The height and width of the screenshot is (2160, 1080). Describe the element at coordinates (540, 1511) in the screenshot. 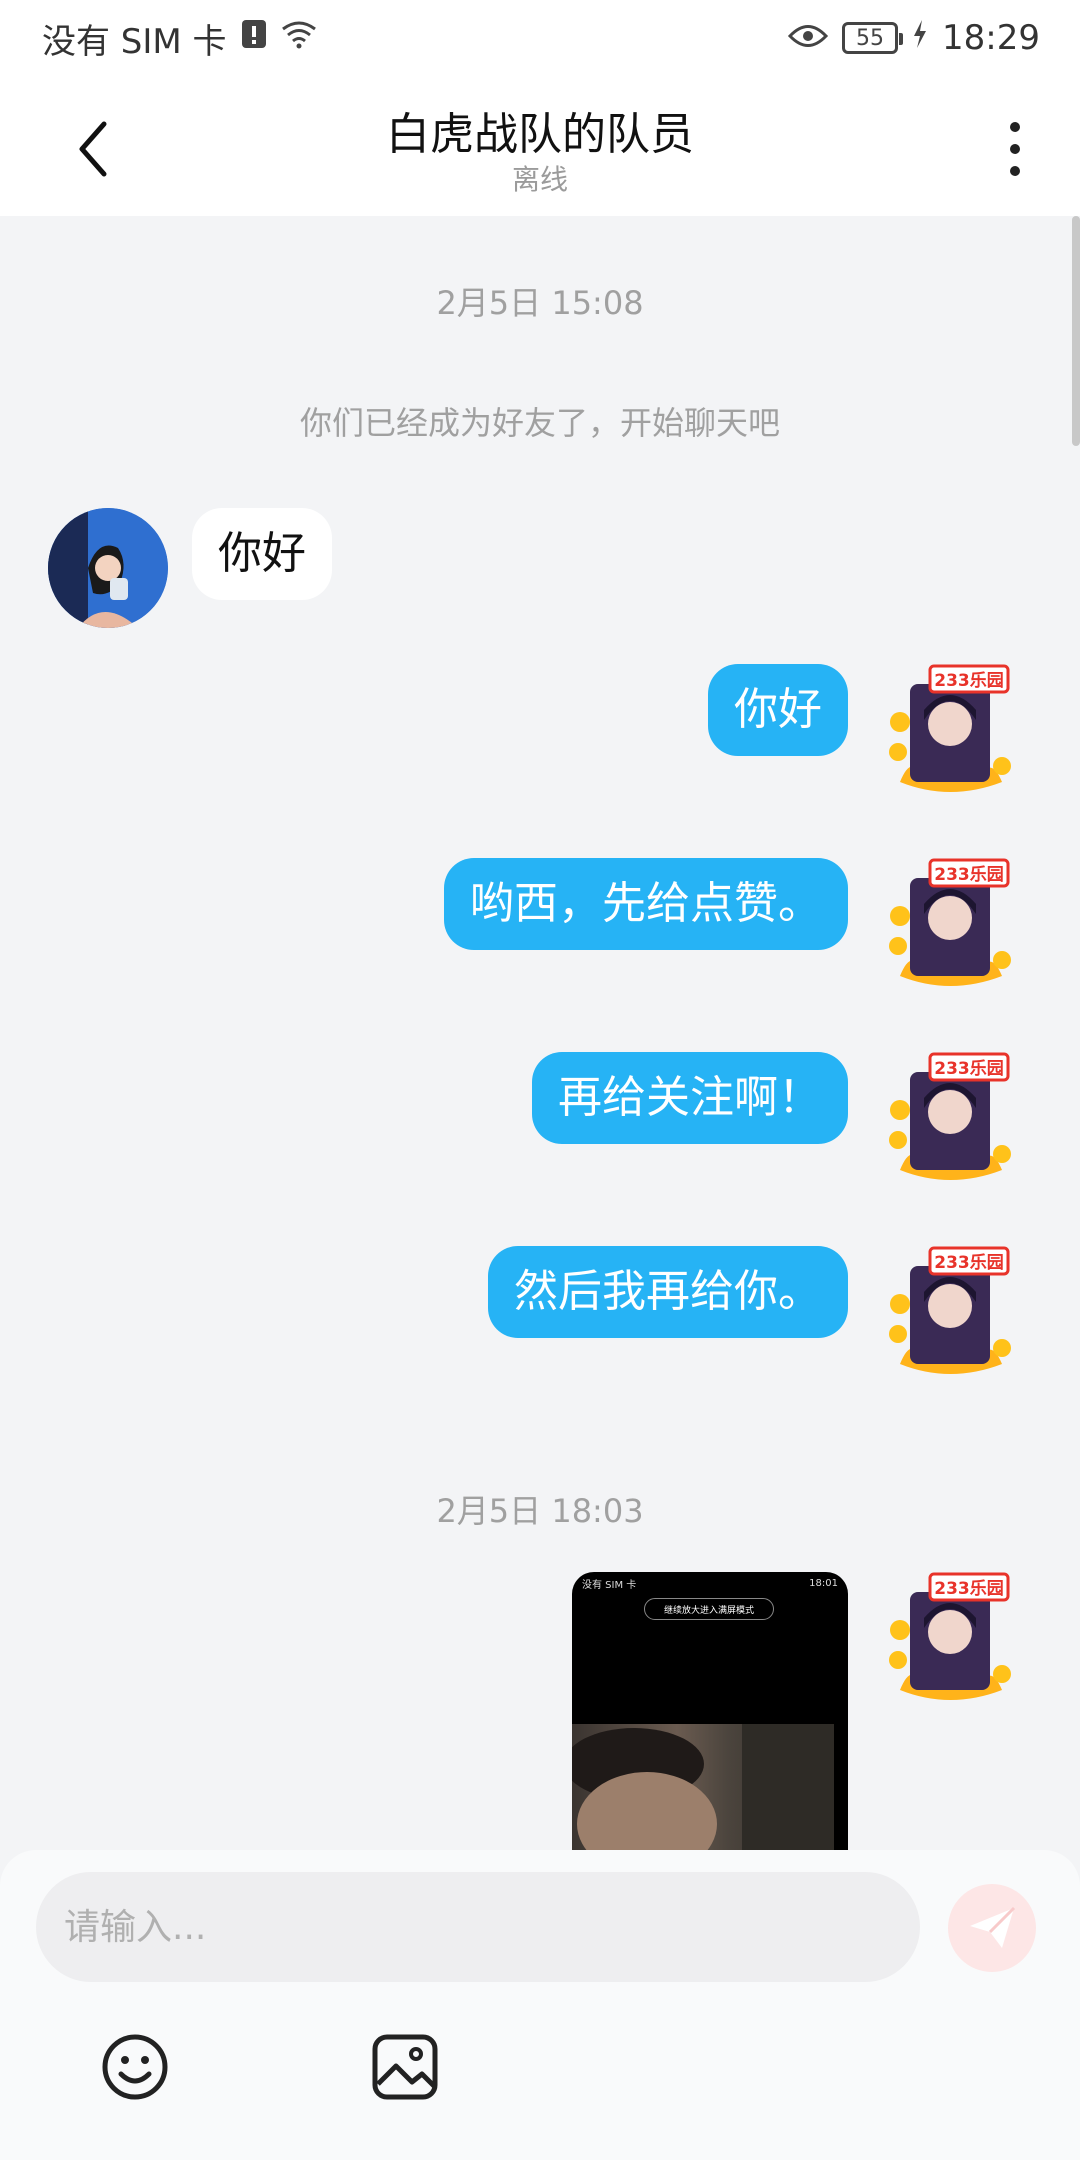

I see `timestamp: 2月5日 18:03` at that location.